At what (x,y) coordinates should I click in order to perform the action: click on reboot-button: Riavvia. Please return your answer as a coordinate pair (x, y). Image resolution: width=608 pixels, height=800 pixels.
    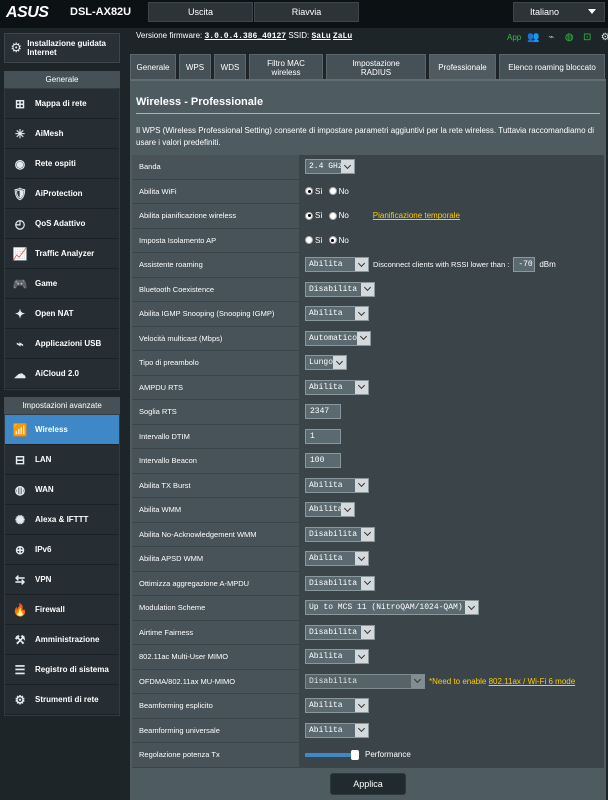
    Looking at the image, I should click on (306, 12).